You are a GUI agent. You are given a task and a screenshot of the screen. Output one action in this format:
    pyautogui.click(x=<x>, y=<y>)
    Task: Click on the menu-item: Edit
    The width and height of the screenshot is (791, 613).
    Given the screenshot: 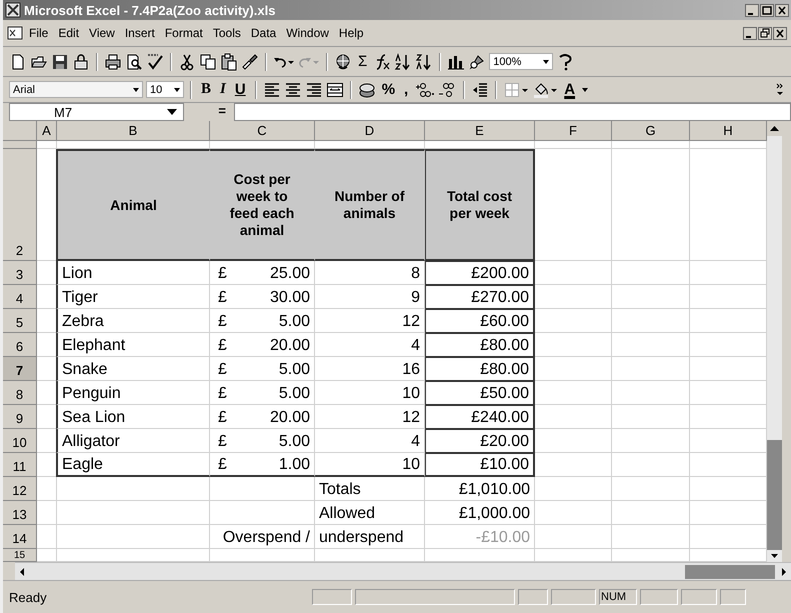 What is the action you would take?
    pyautogui.click(x=69, y=33)
    